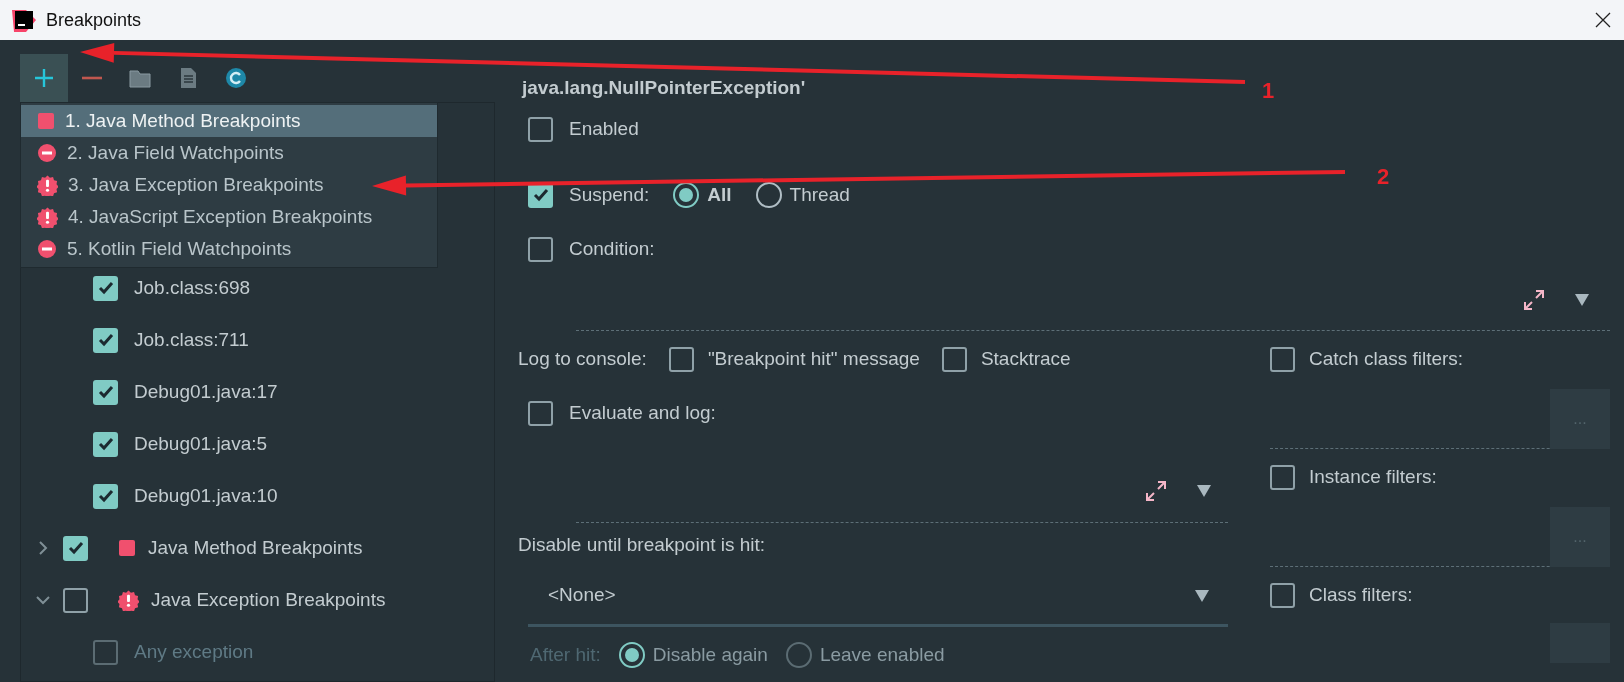 The width and height of the screenshot is (1624, 682). What do you see at coordinates (710, 654) in the screenshot?
I see `radio-label: Disable again` at bounding box center [710, 654].